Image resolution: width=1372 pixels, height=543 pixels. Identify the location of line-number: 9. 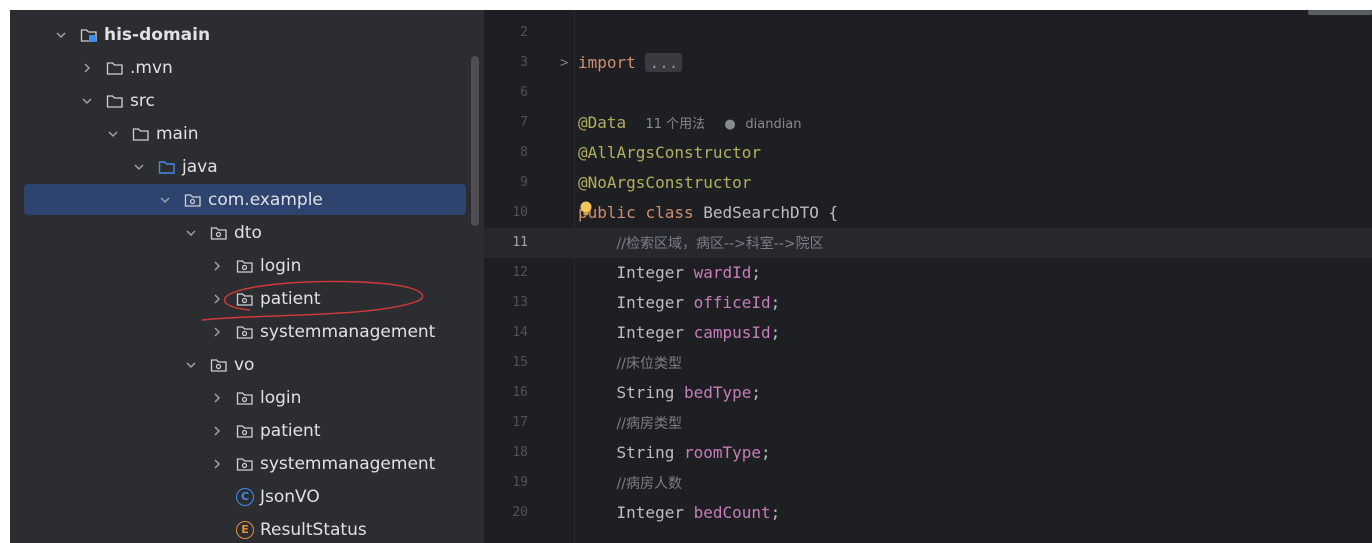
(524, 182).